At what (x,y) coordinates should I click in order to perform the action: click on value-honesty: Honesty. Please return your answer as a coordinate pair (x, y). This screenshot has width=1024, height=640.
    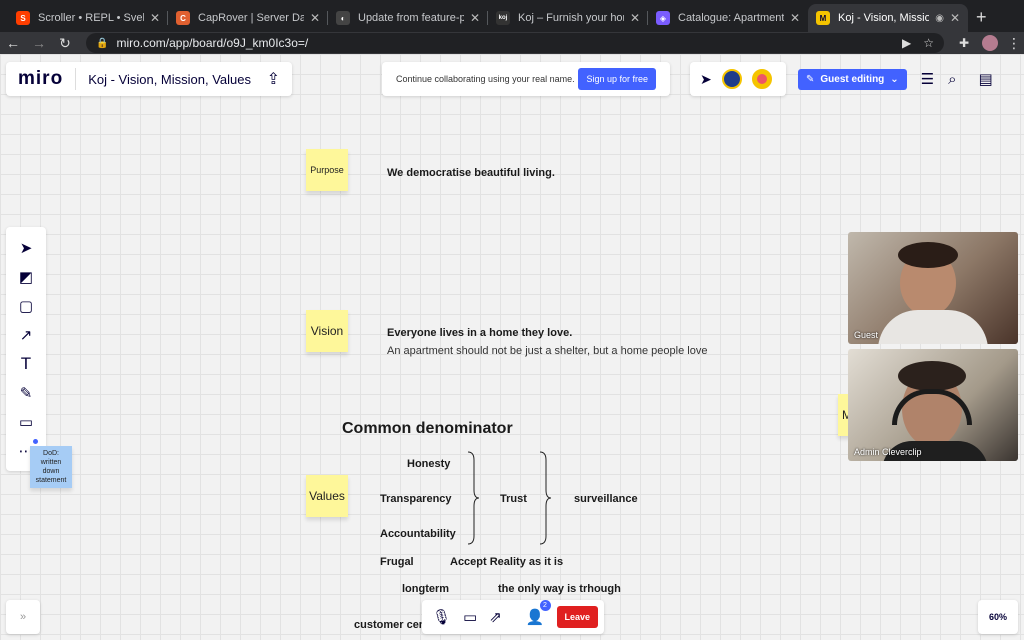
    Looking at the image, I should click on (428, 464).